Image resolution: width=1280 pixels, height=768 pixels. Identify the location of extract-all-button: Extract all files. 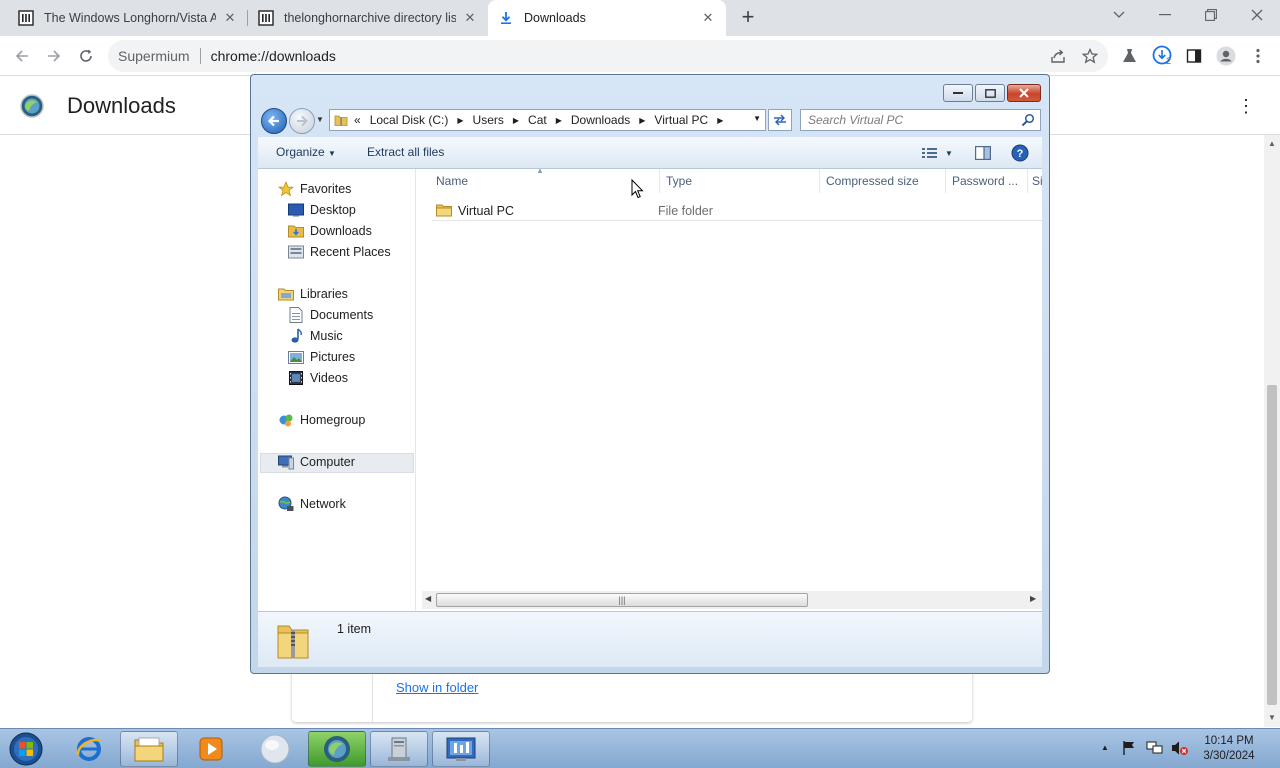
(405, 152).